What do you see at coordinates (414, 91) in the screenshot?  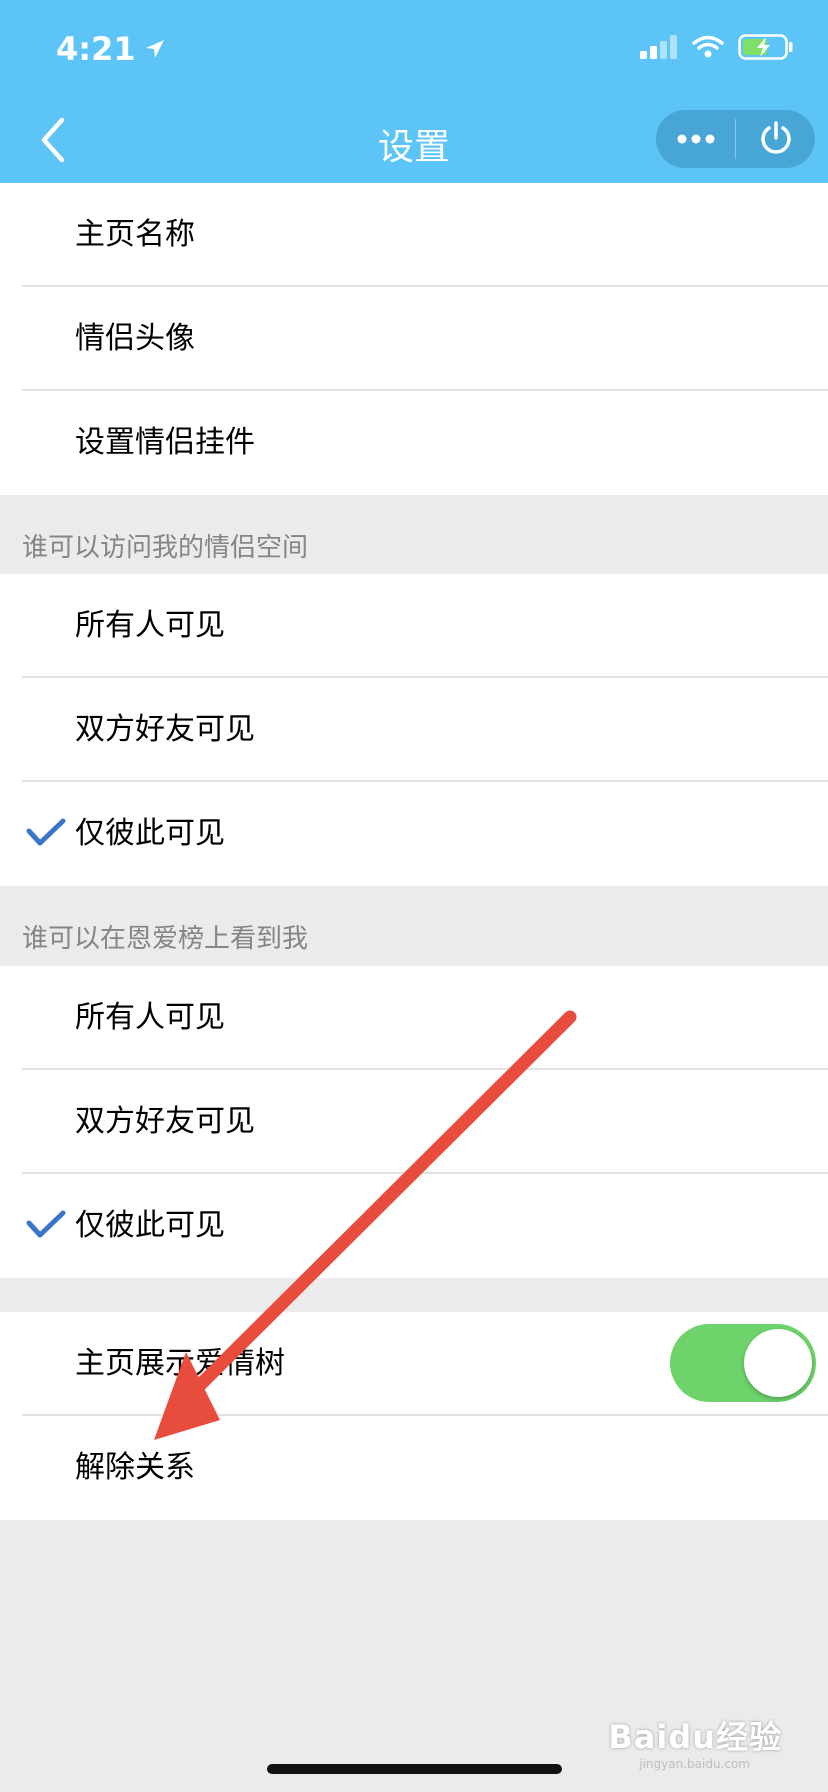 I see `top-bar: 4:21 设置` at bounding box center [414, 91].